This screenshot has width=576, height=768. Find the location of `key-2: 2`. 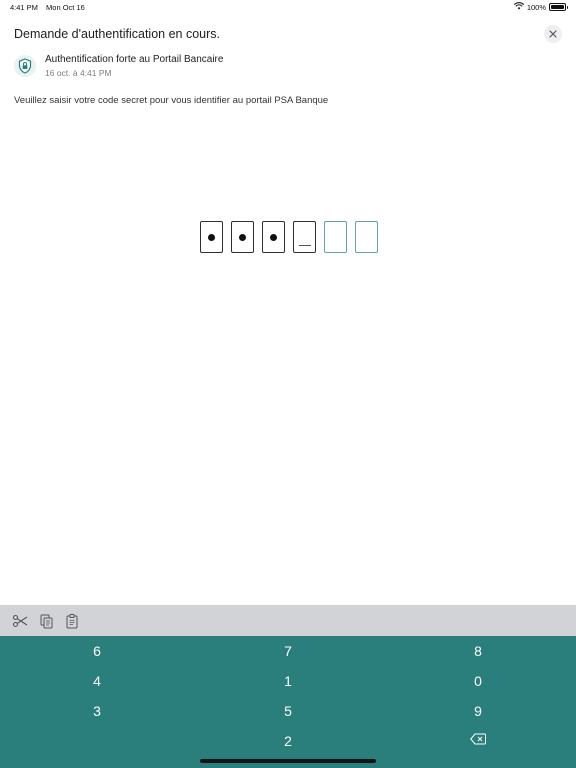

key-2: 2 is located at coordinates (288, 741).